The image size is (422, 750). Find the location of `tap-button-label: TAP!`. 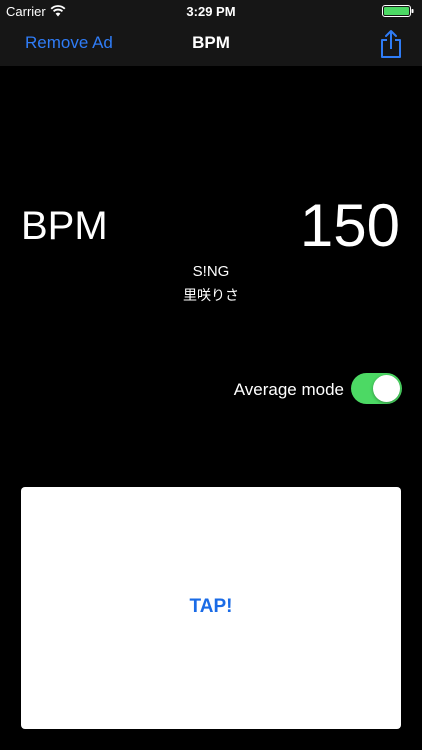

tap-button-label: TAP! is located at coordinates (211, 606).